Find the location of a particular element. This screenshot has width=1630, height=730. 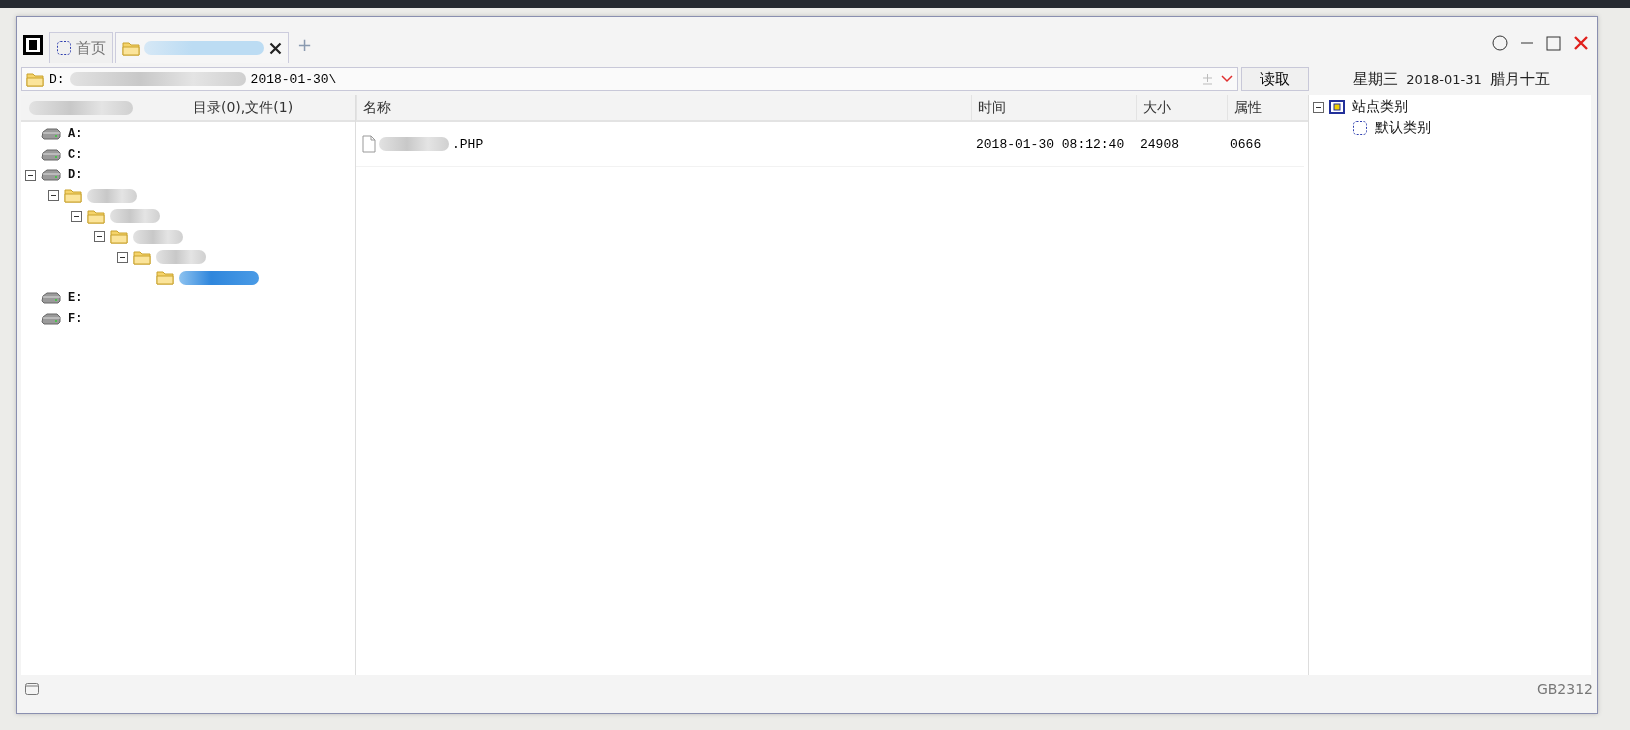

read-button: 读取 is located at coordinates (1275, 79).